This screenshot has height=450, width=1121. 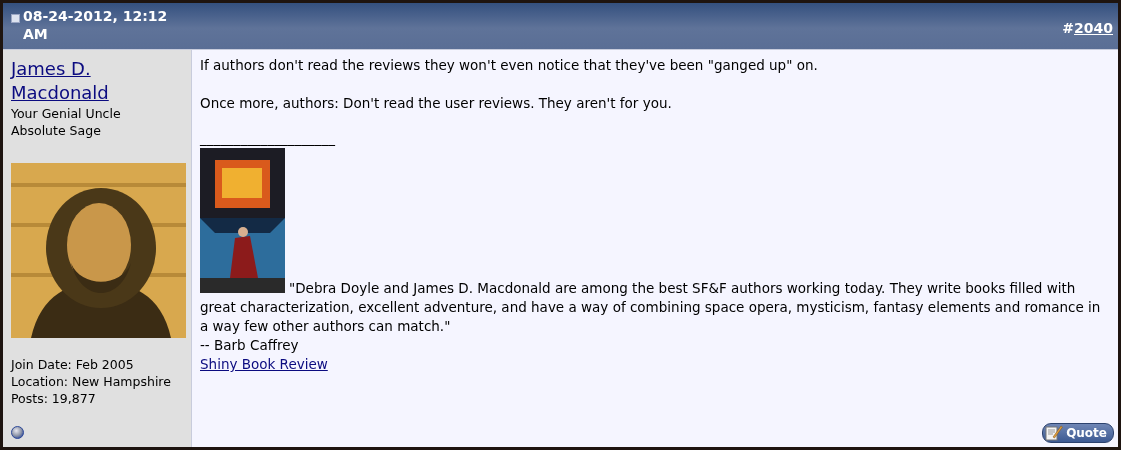 What do you see at coordinates (267, 138) in the screenshot?
I see `signature-rule: ____________________` at bounding box center [267, 138].